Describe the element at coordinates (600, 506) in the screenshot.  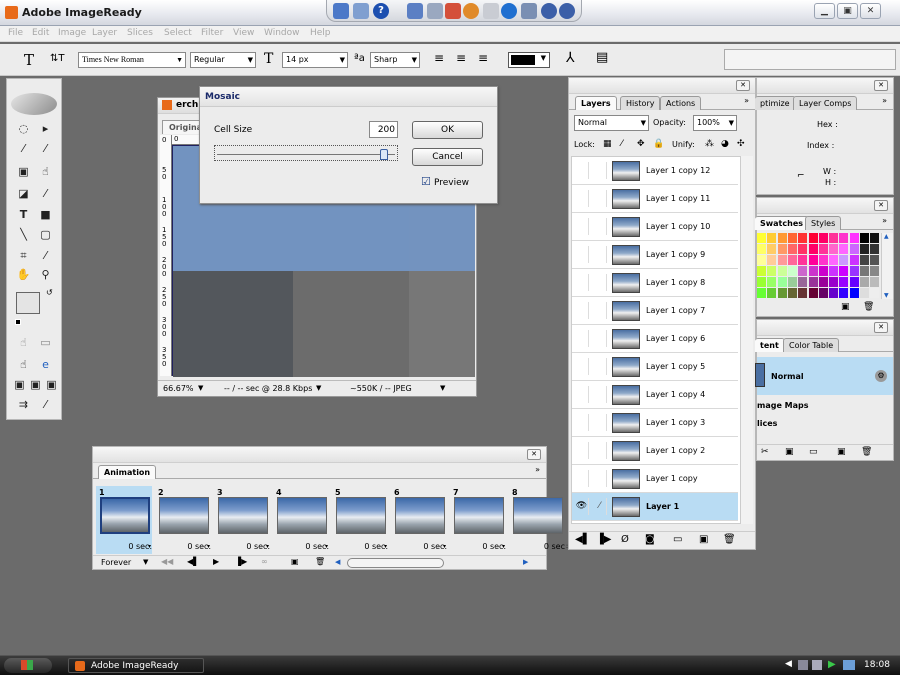
I see `link-icon: ⁄` at that location.